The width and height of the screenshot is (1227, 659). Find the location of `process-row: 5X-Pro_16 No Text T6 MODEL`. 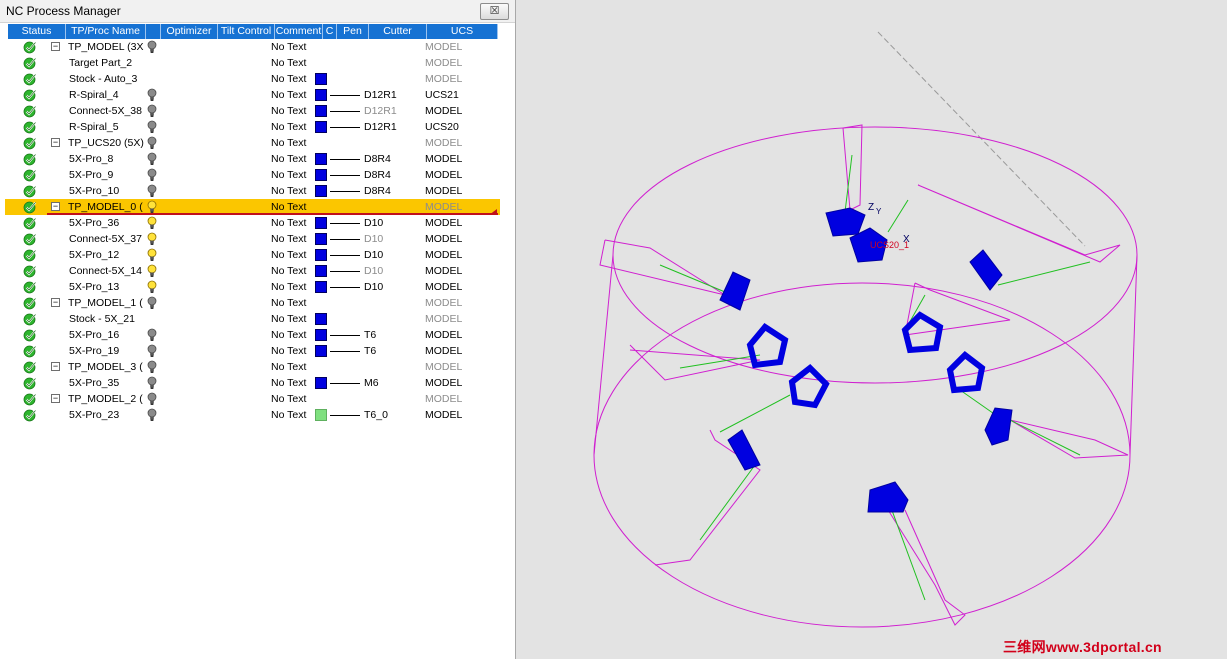

process-row: 5X-Pro_16 No Text T6 MODEL is located at coordinates (252, 335).